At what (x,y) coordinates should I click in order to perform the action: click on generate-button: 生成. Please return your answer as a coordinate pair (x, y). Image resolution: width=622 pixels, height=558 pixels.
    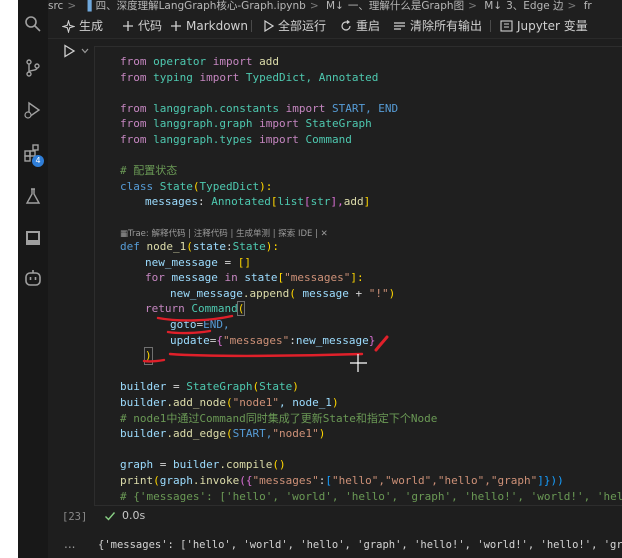
    Looking at the image, I should click on (82, 26).